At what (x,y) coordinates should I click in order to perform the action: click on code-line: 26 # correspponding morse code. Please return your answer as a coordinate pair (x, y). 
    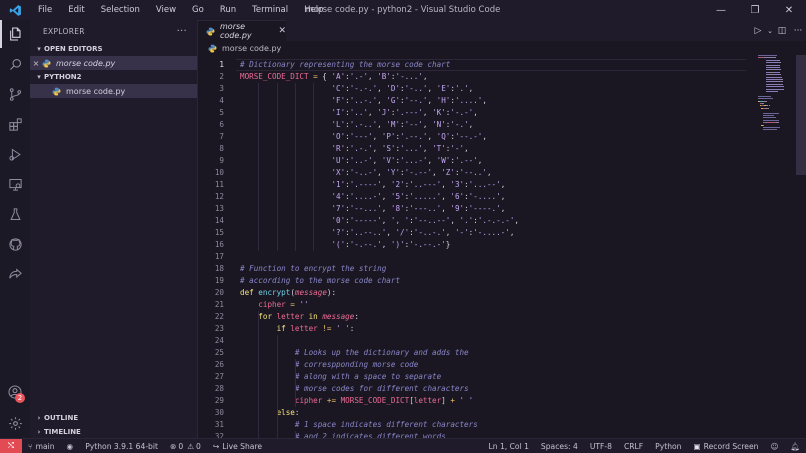
    Looking at the image, I should click on (502, 365).